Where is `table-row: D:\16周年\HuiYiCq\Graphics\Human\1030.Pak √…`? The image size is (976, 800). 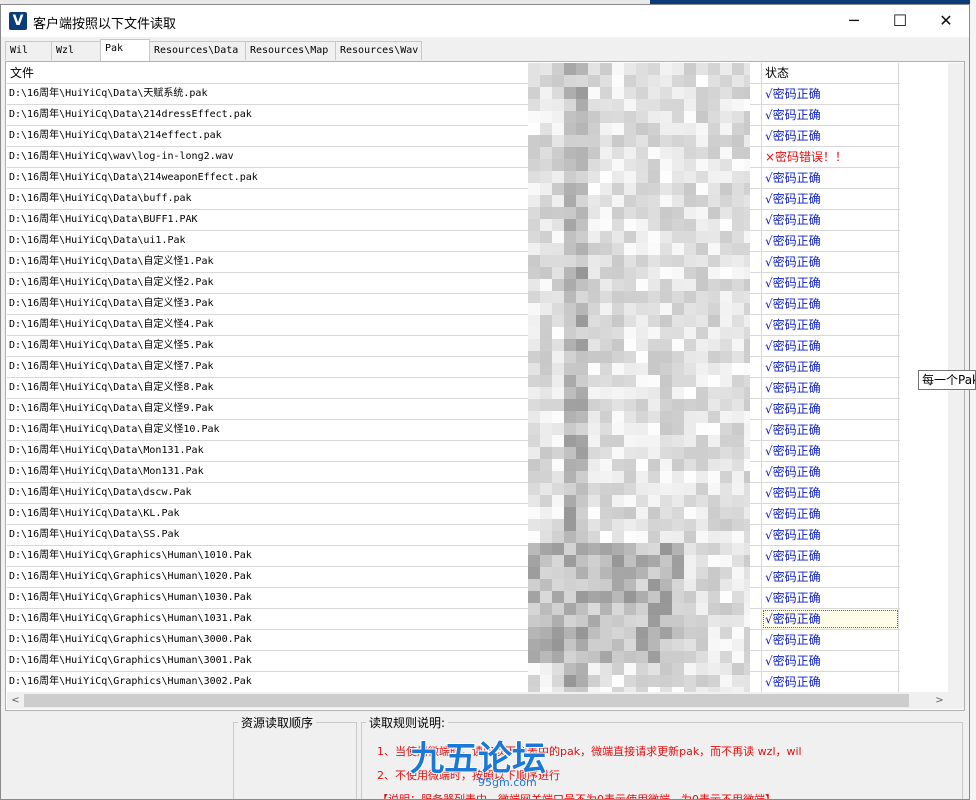 table-row: D:\16周年\HuiYiCq\Graphics\Human\1030.Pak √… is located at coordinates (453, 598).